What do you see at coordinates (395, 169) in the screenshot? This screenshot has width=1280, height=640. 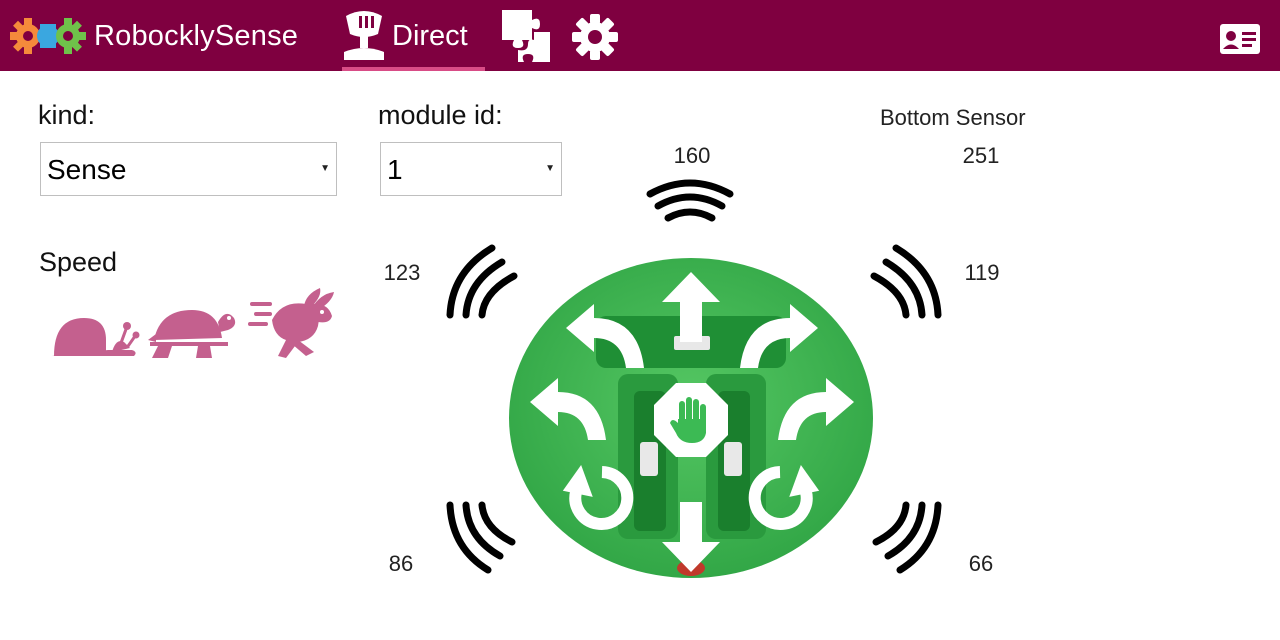 I see `module-id-selected-value: 1` at bounding box center [395, 169].